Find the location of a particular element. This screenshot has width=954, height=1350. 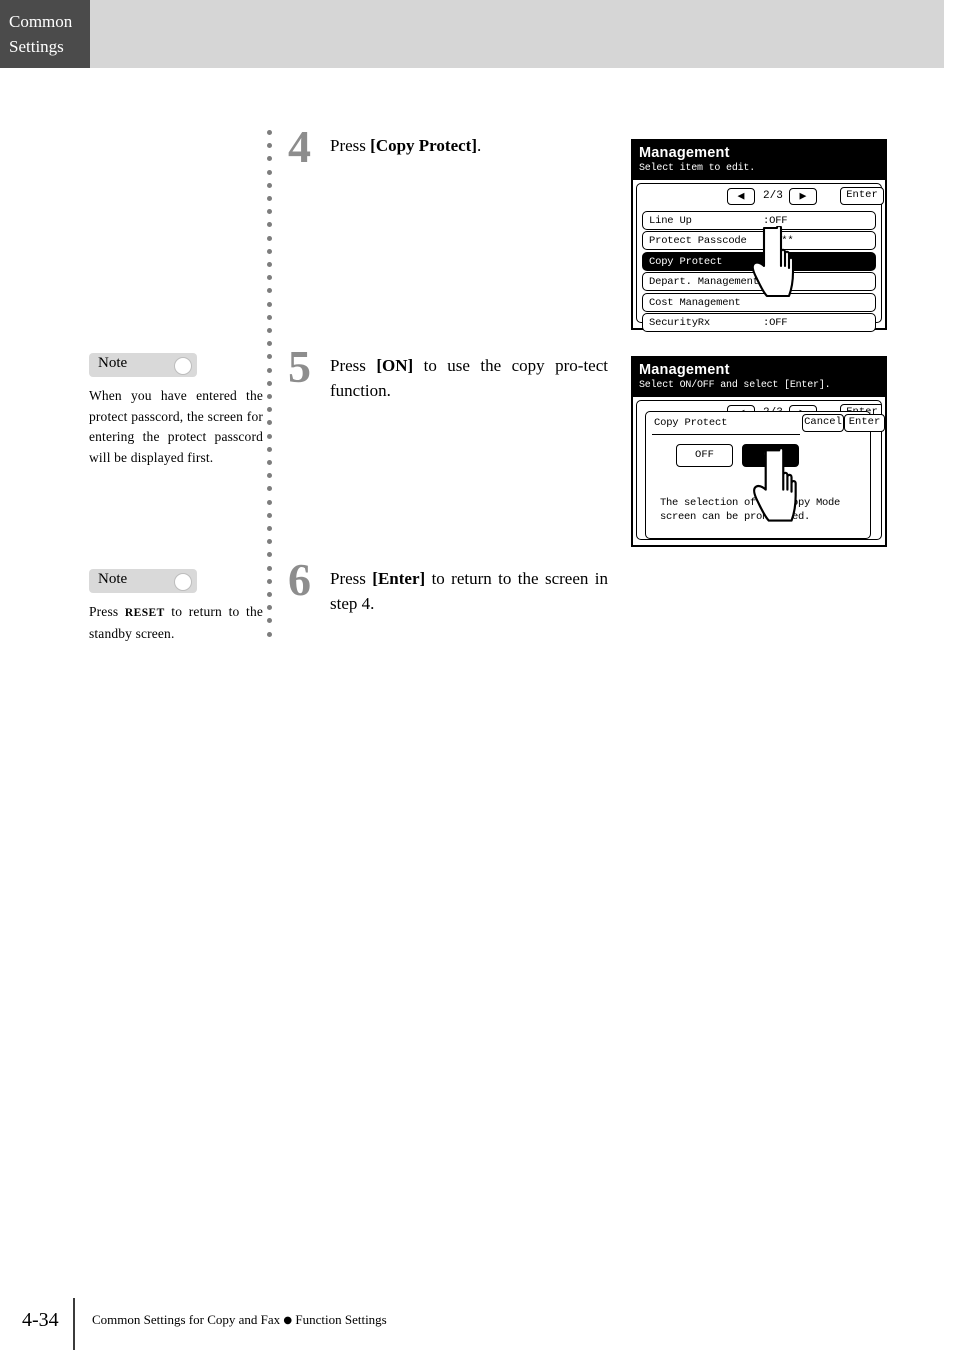

chapter-tab-line2: Settings is located at coordinates (36, 46).